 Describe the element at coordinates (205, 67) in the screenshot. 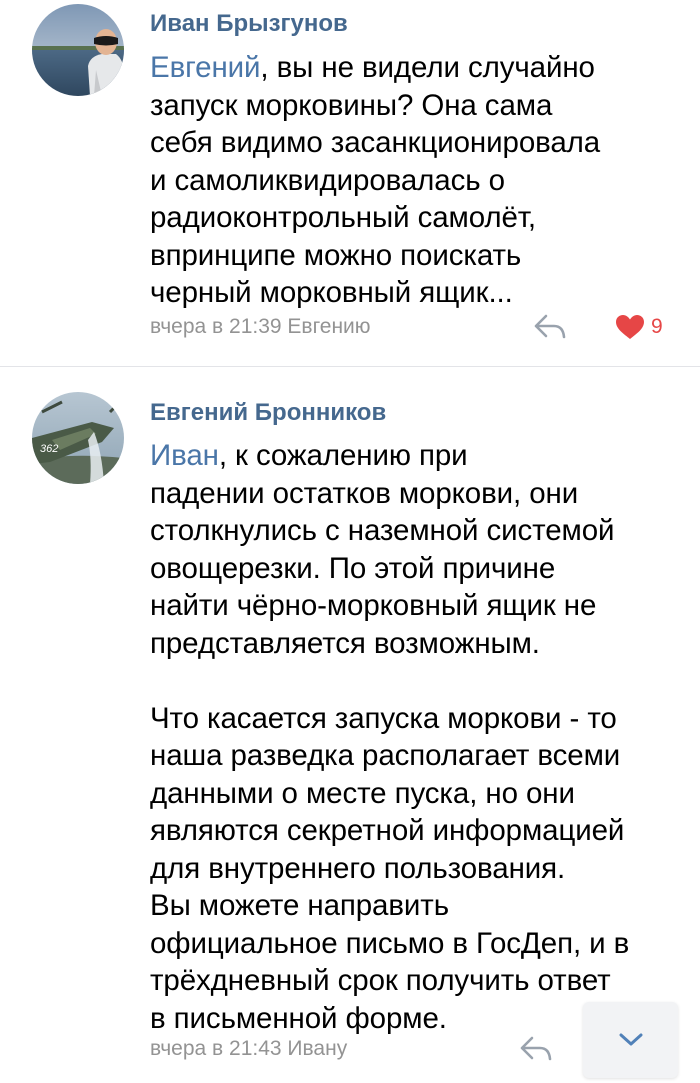

I see `mention-link: Евгений` at that location.